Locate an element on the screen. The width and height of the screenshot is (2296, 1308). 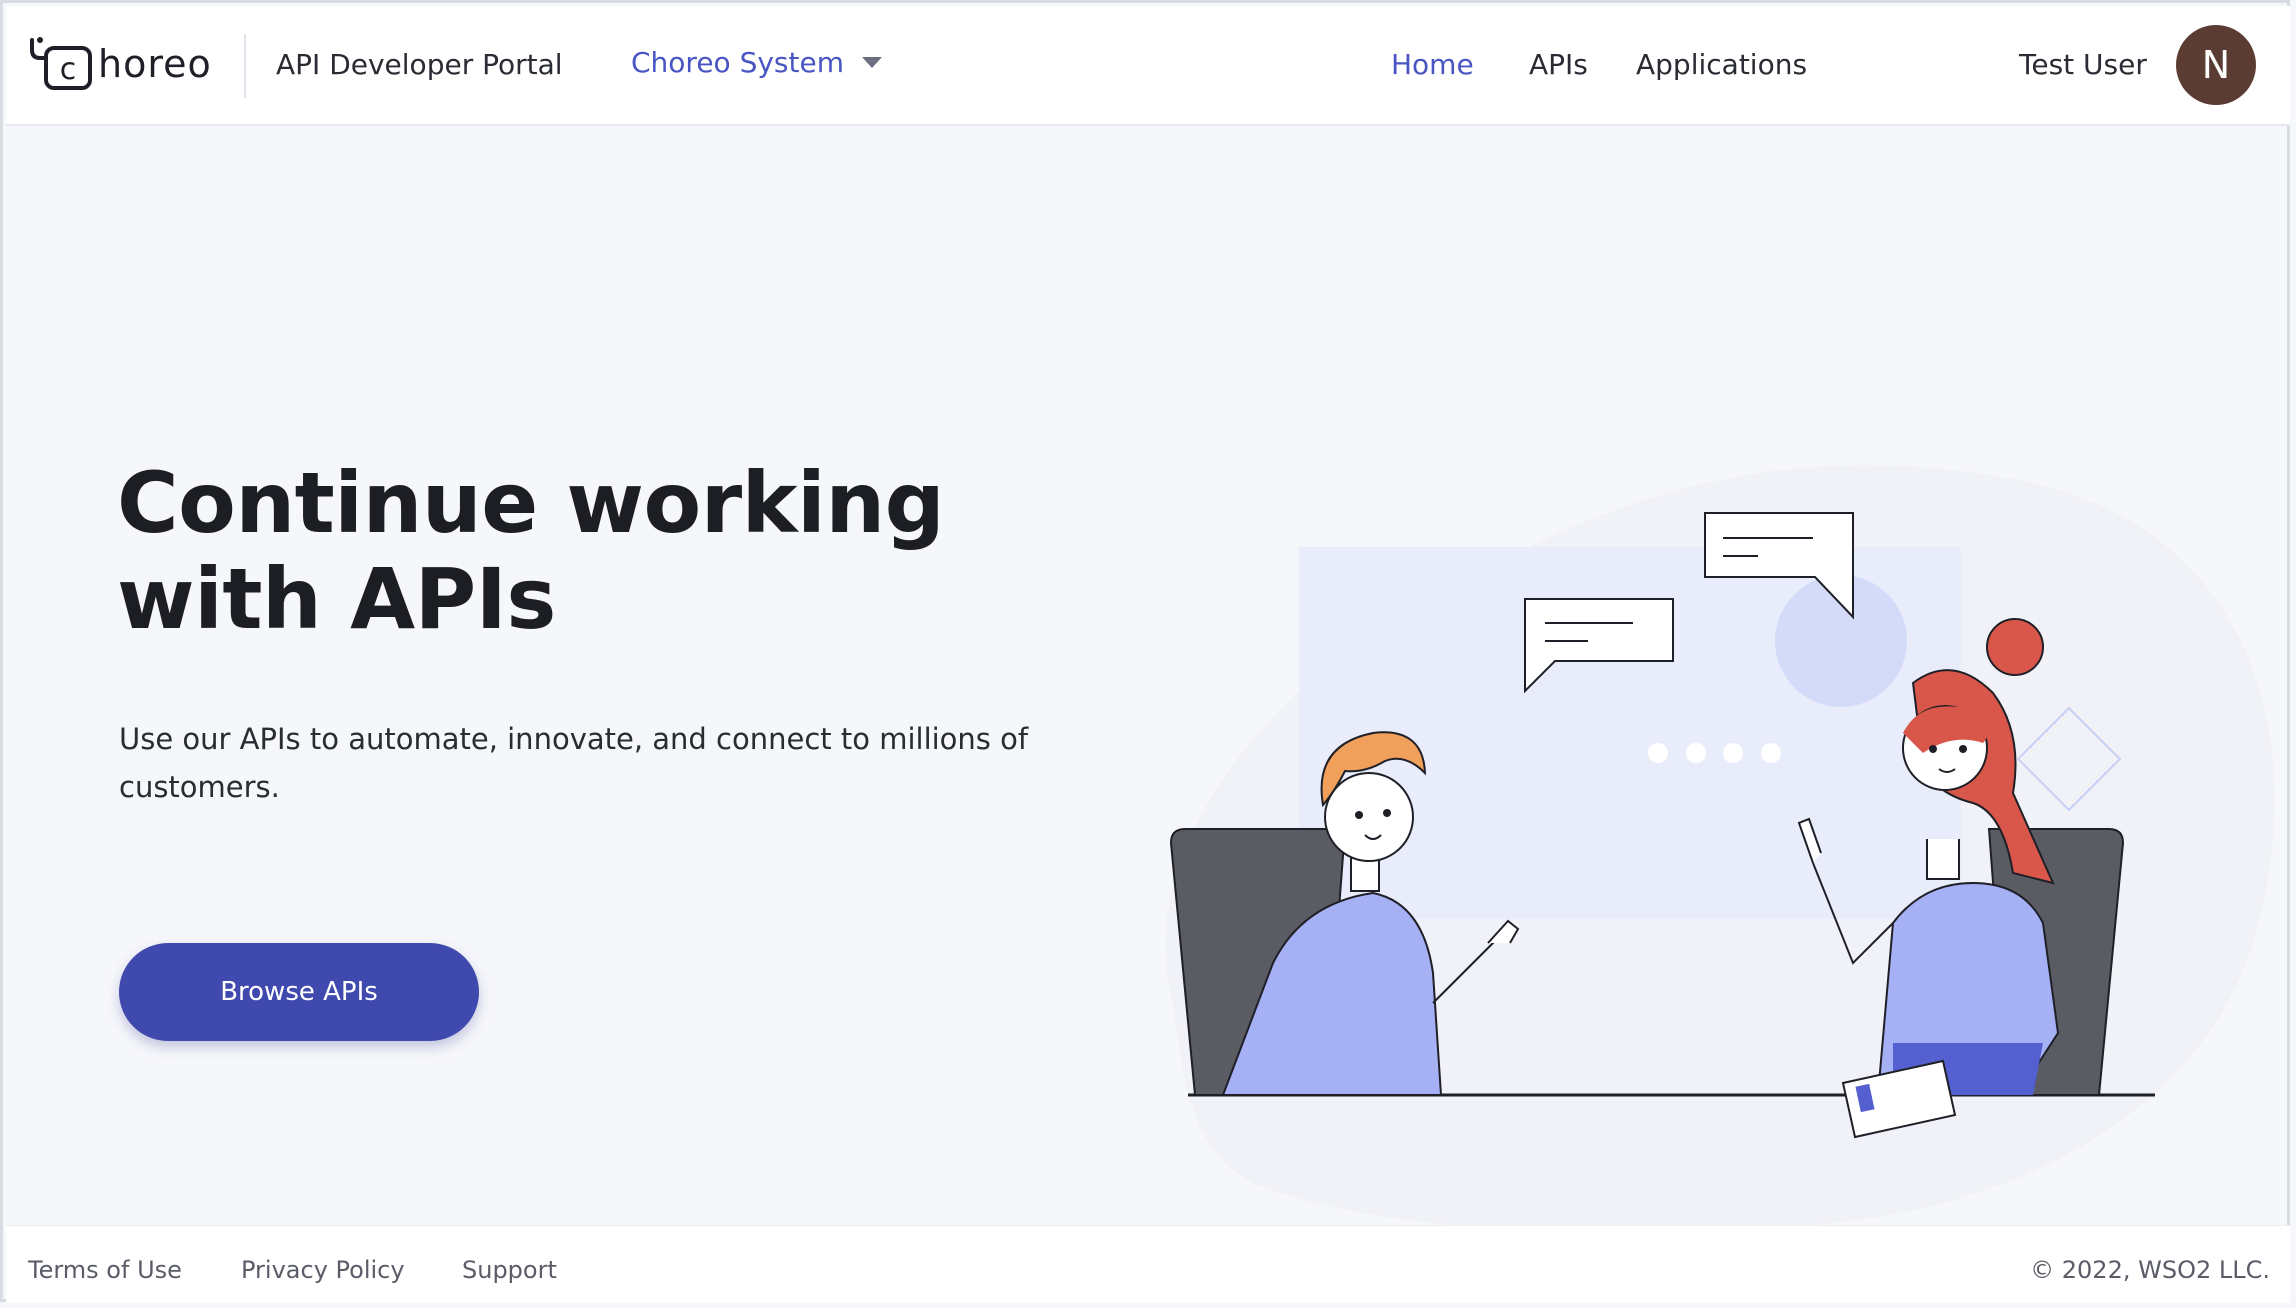
footer-terms-link: Terms of Use is located at coordinates (105, 1270).